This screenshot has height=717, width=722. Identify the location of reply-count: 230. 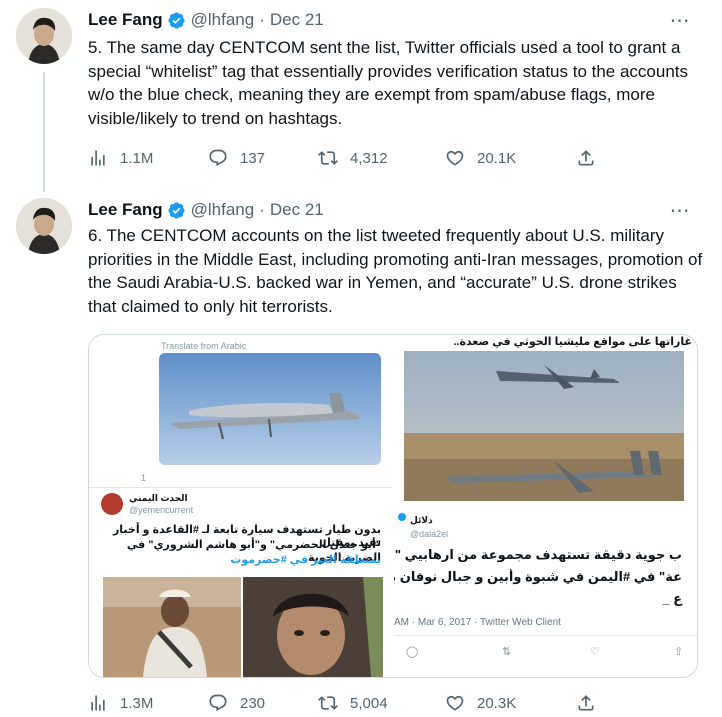
(253, 703).